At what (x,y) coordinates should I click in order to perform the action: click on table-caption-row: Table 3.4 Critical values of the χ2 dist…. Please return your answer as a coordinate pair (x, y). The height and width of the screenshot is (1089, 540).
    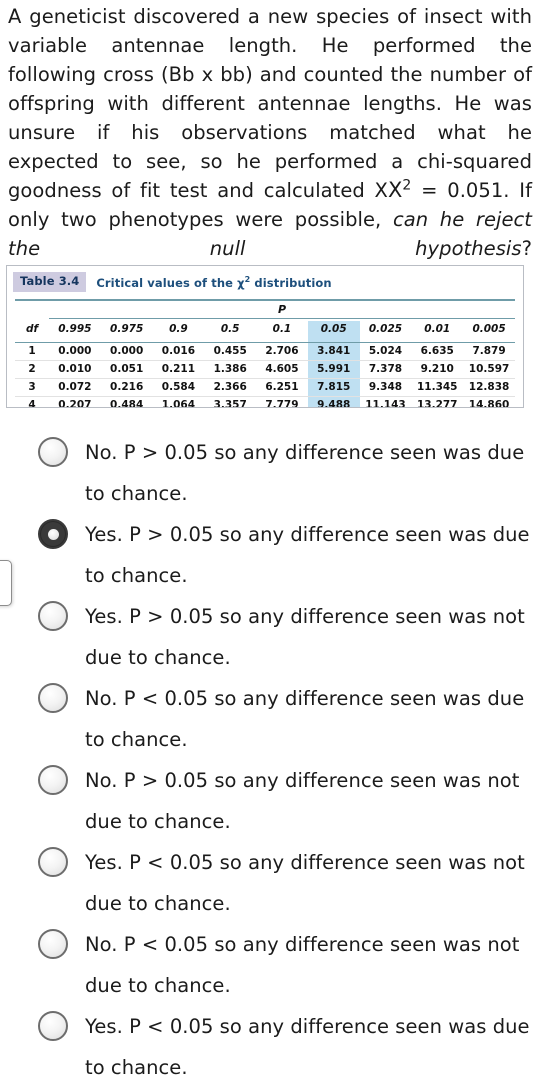
    Looking at the image, I should click on (268, 282).